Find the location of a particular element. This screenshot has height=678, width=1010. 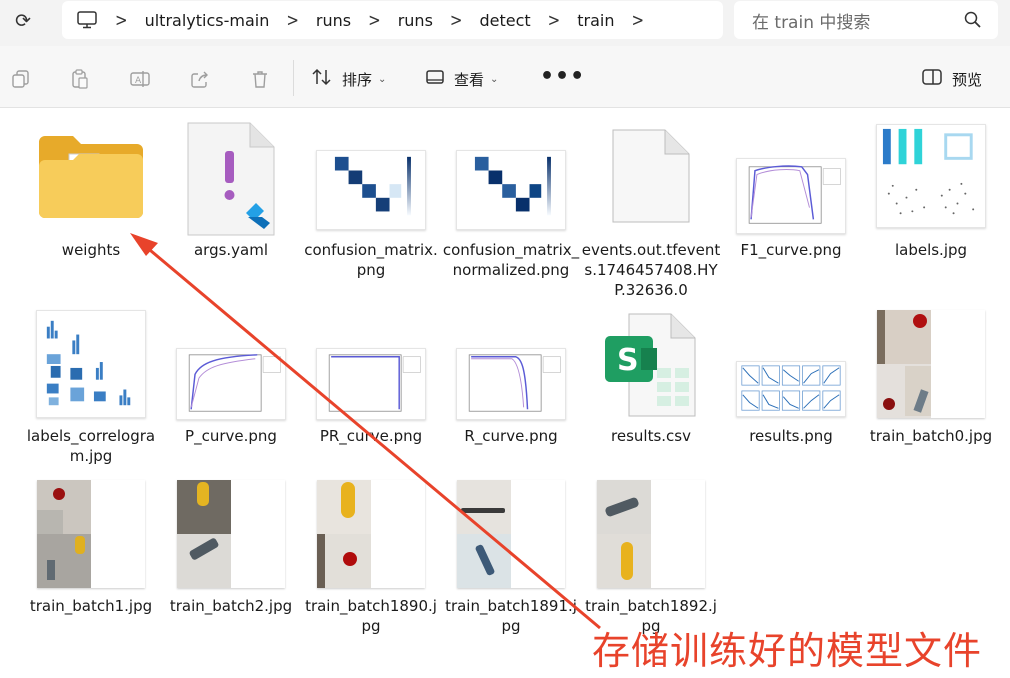

more-options-button: ••• is located at coordinates (562, 77).